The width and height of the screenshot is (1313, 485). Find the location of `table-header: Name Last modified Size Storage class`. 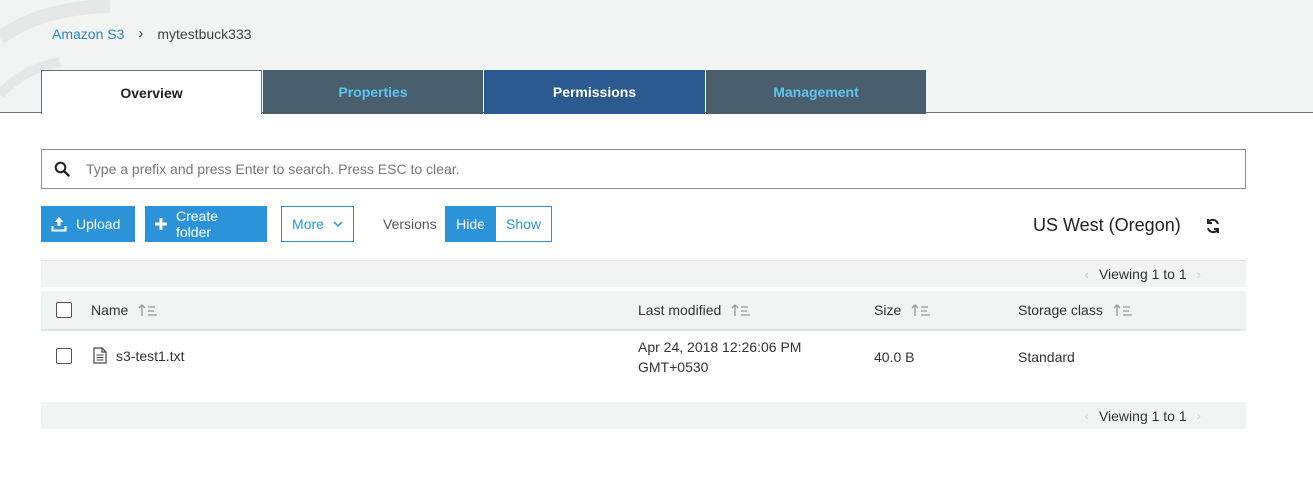

table-header: Name Last modified Size Storage class is located at coordinates (643, 311).